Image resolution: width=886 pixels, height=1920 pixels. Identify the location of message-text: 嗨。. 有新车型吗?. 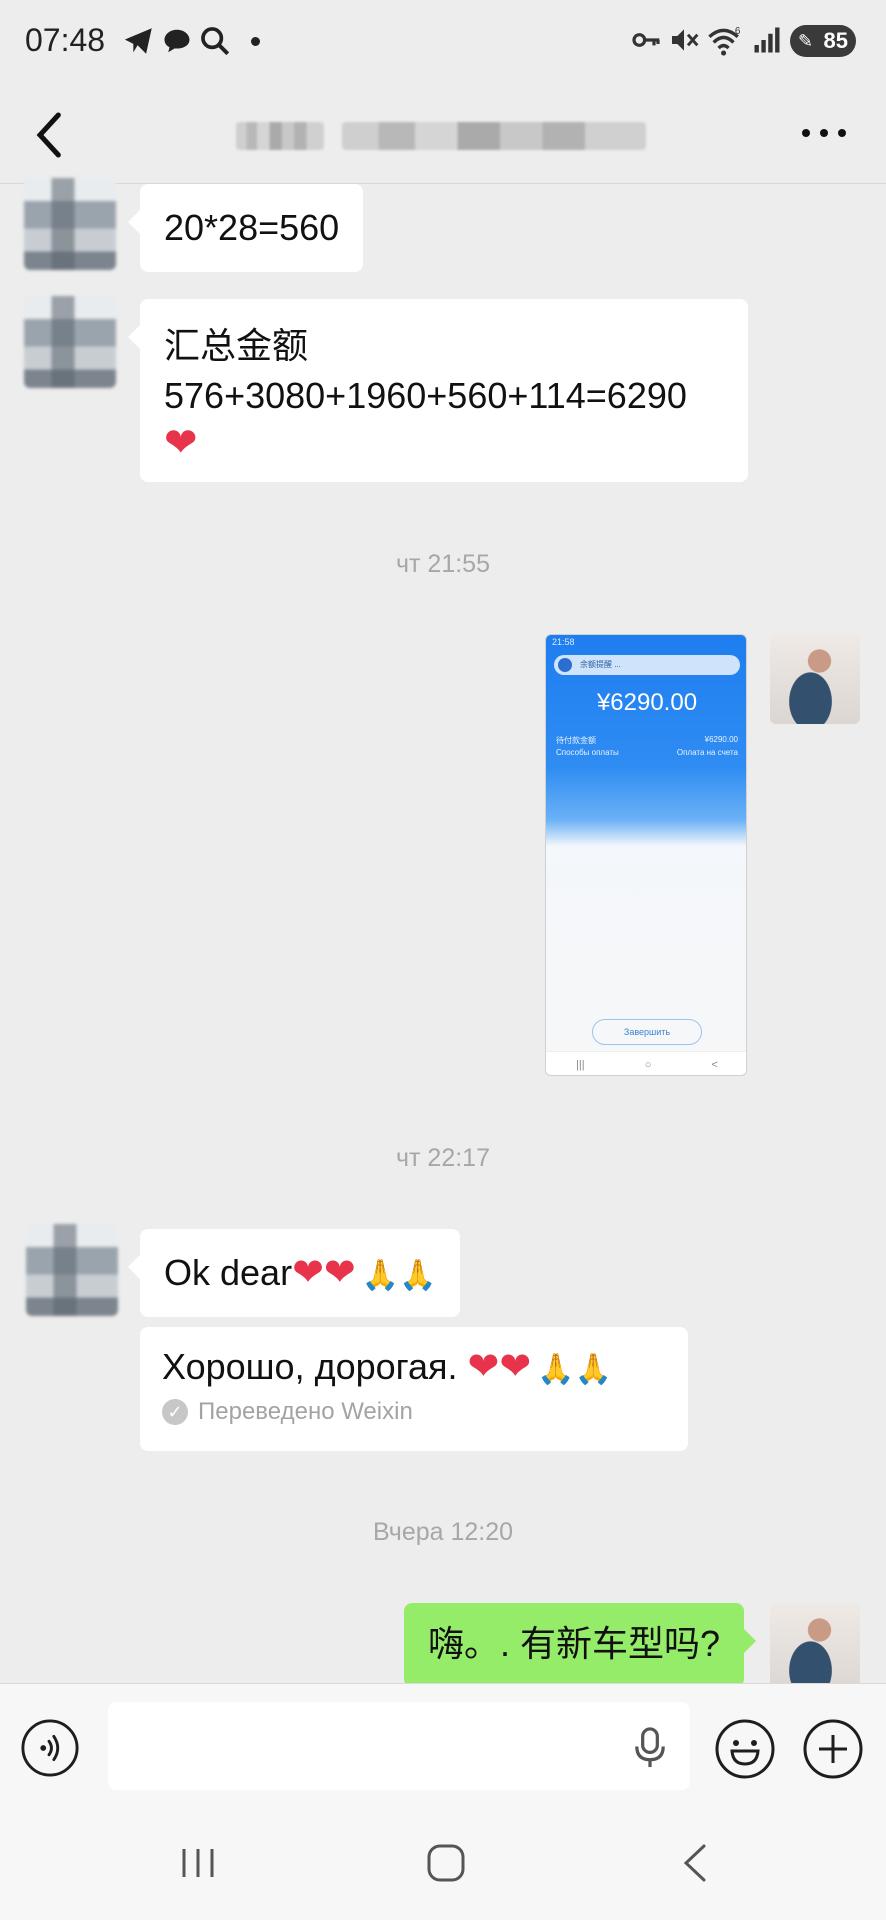
(574, 1643).